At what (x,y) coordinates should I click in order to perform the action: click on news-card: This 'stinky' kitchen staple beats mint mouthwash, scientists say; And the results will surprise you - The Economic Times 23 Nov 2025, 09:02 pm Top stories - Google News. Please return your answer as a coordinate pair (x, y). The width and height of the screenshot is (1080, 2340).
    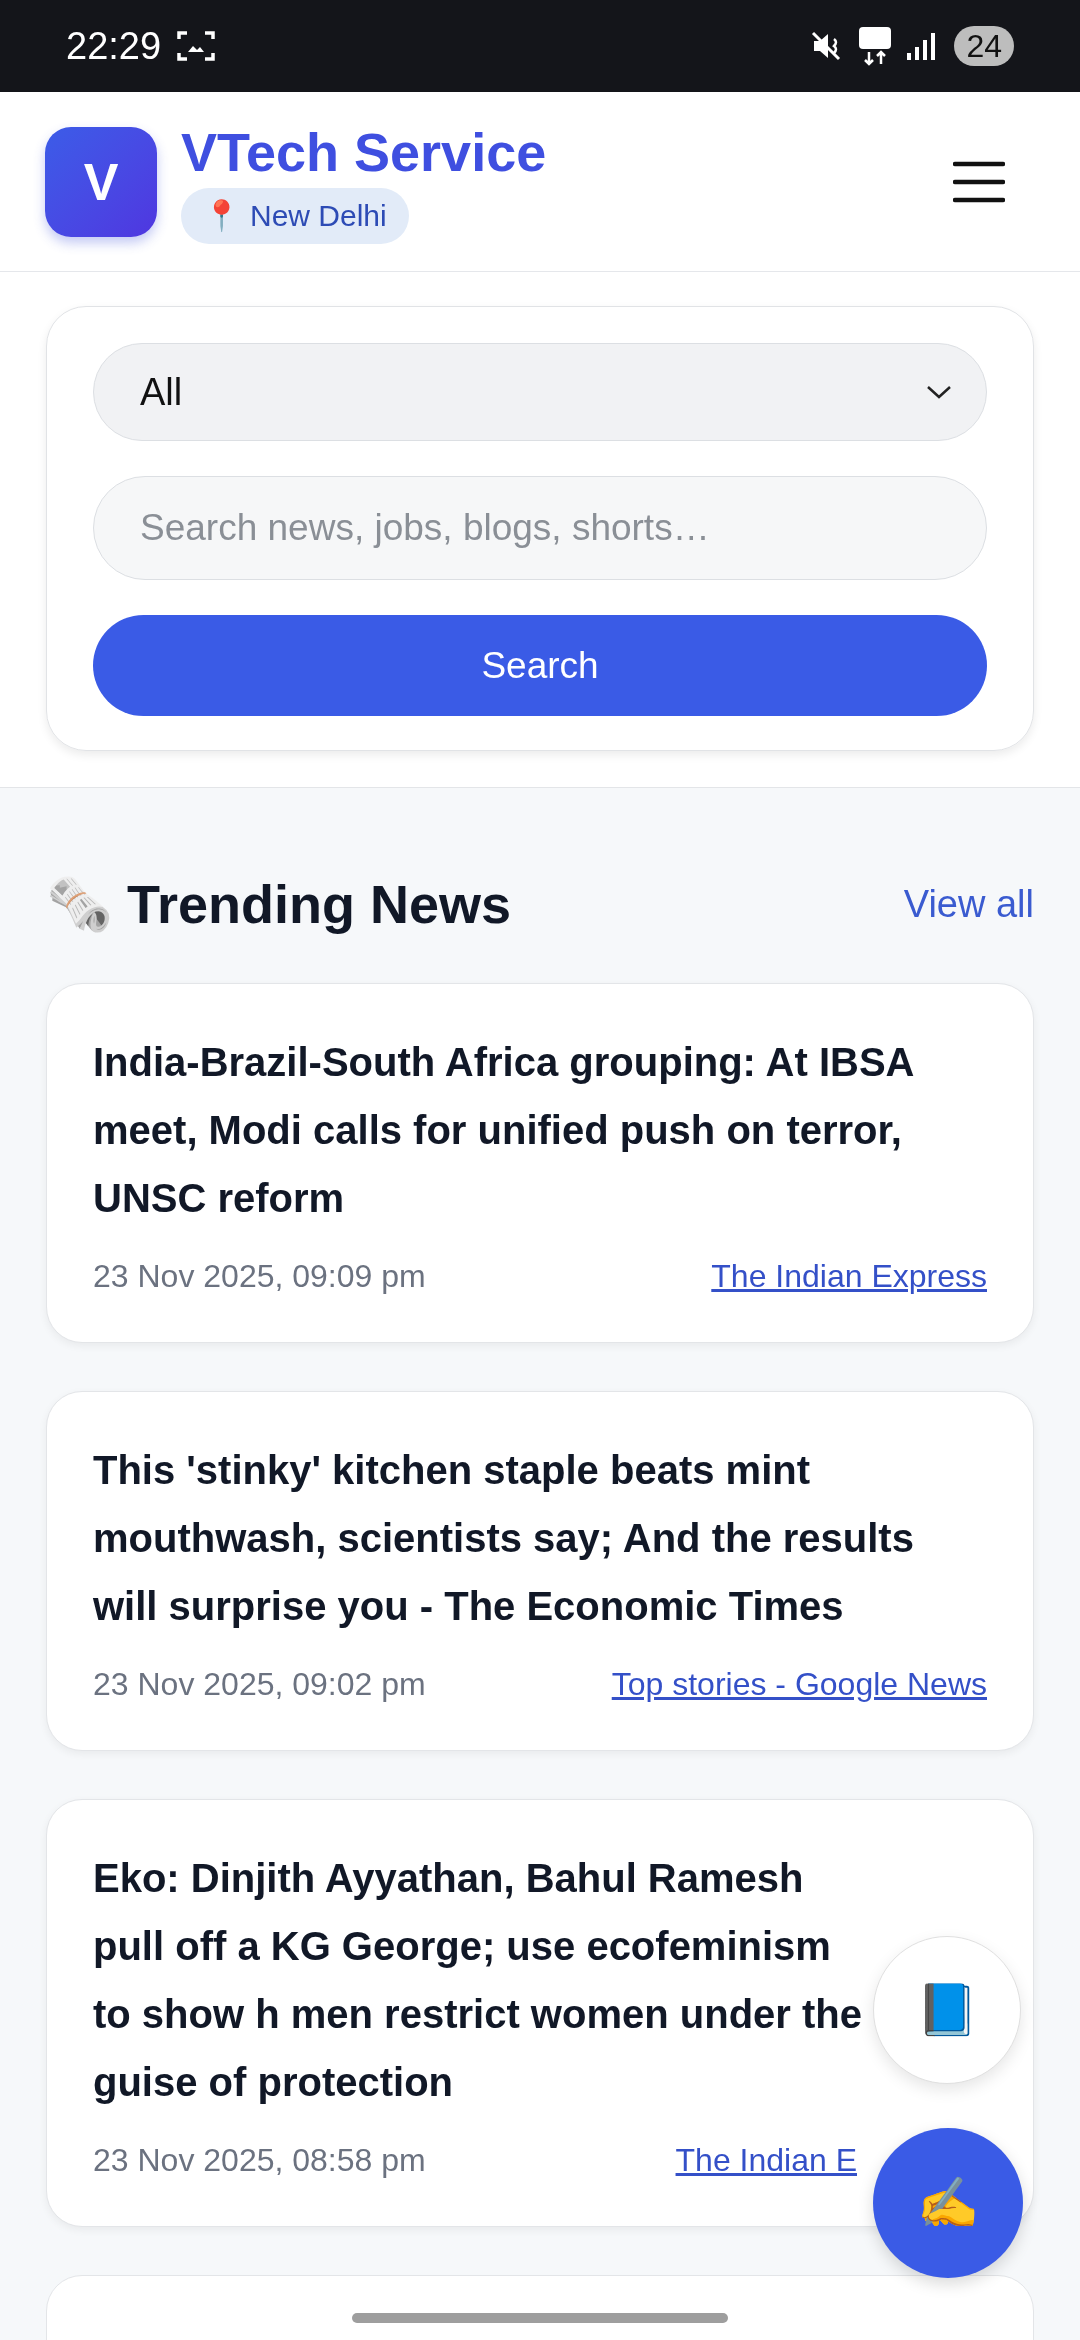
    Looking at the image, I should click on (540, 1571).